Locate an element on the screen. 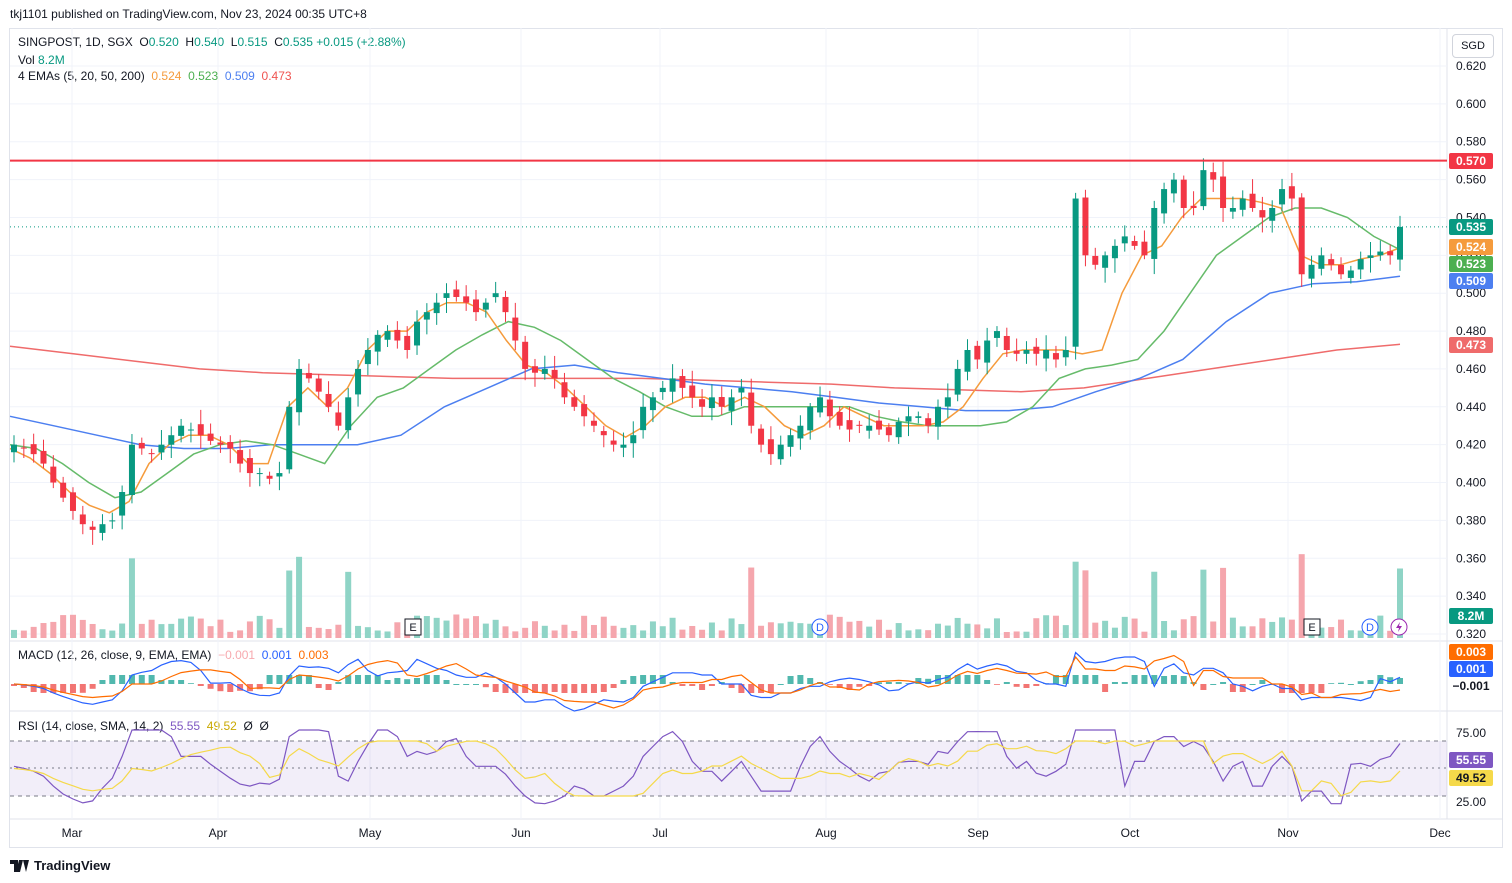 The width and height of the screenshot is (1512, 883). macd-signal-line is located at coordinates (707, 681).